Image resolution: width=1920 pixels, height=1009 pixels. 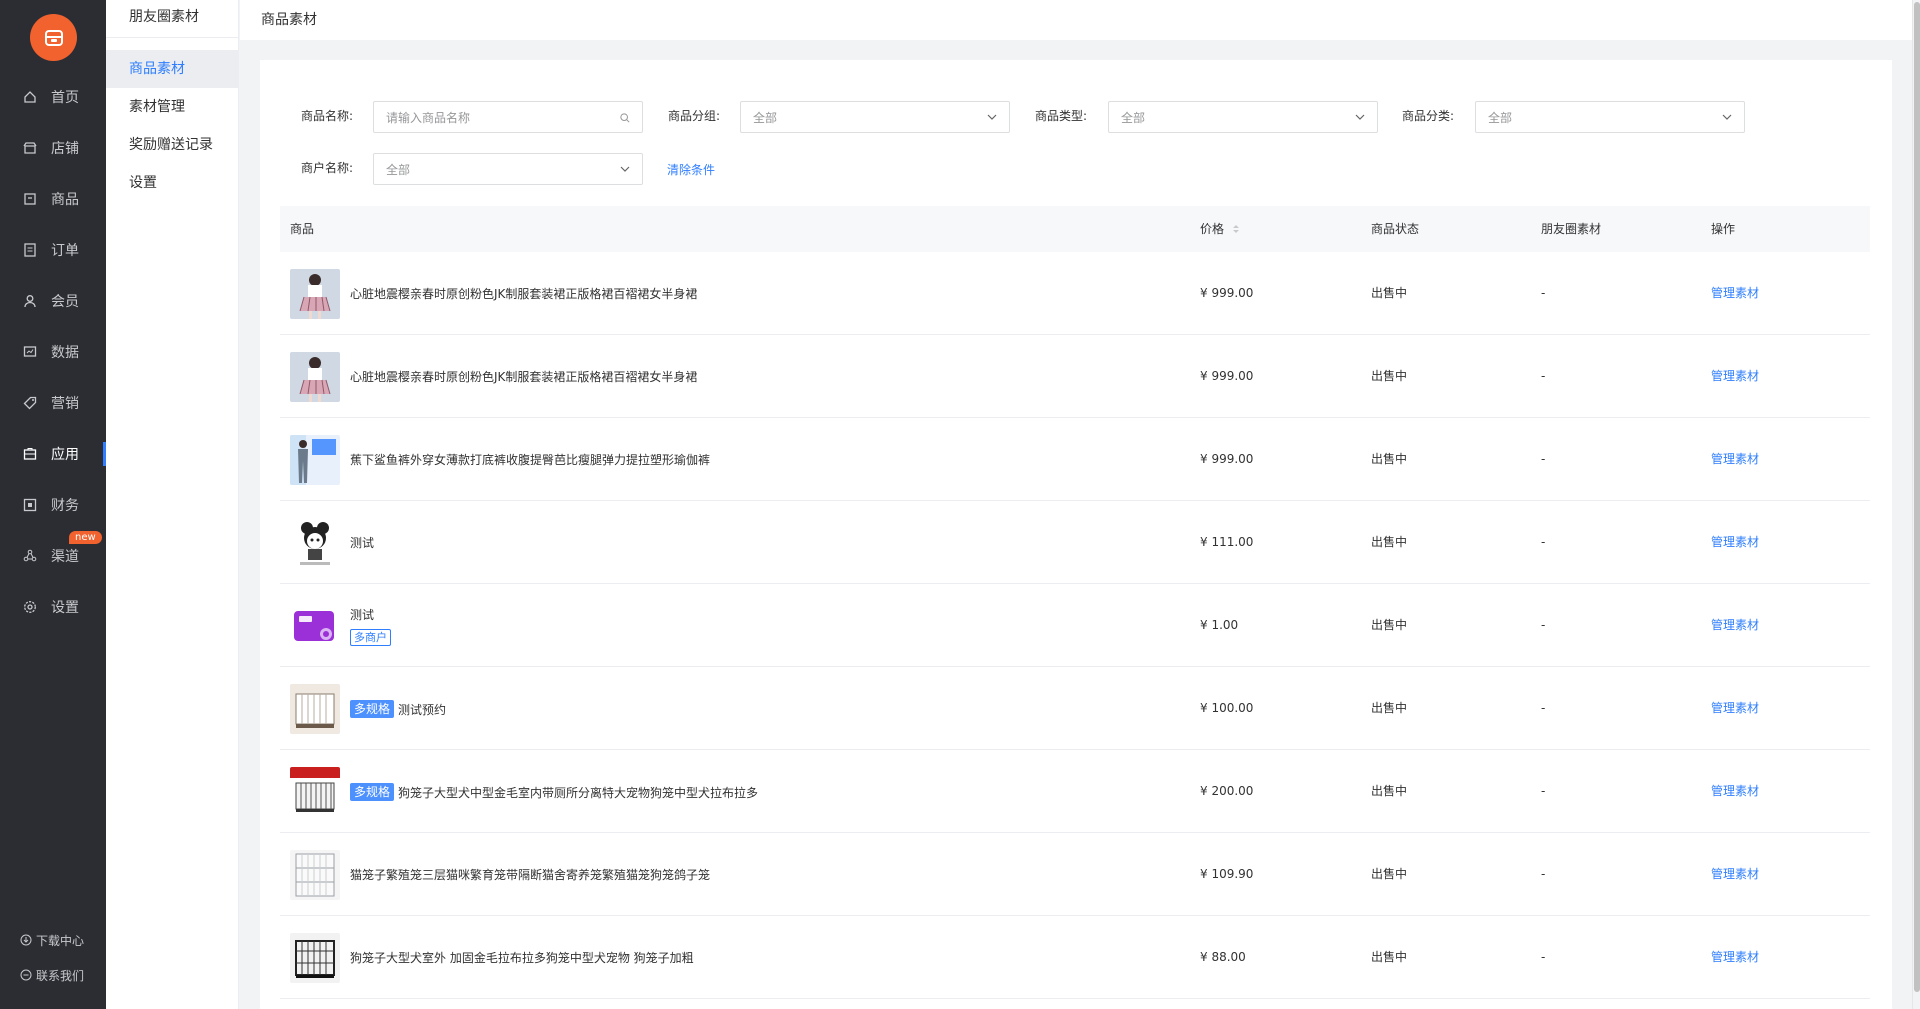 I want to click on column-header-product: 商品, so click(x=302, y=229).